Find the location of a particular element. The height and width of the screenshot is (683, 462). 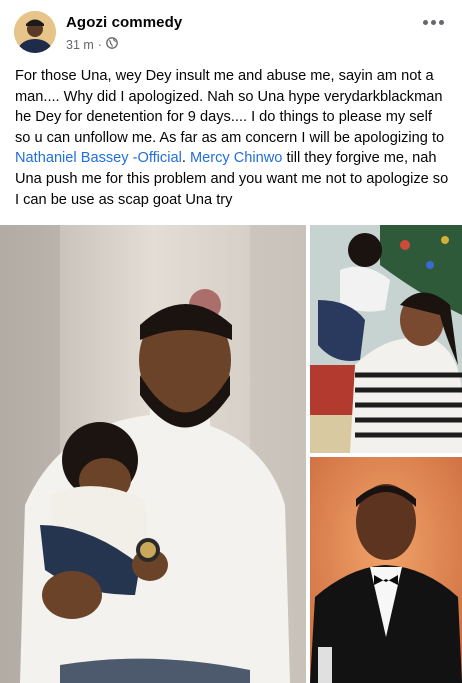

post-meta: 31 m · is located at coordinates (92, 44).